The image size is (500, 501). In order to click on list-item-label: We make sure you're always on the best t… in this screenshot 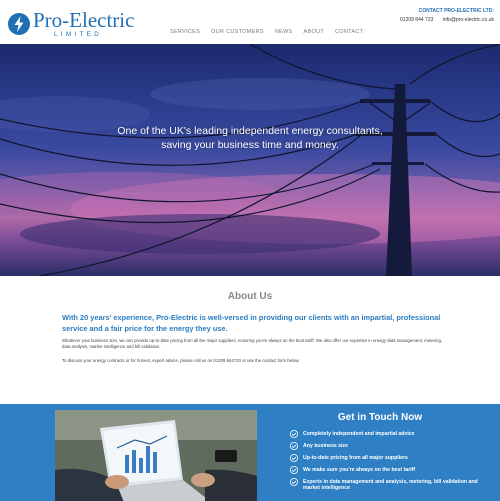, I will do `click(359, 469)`.